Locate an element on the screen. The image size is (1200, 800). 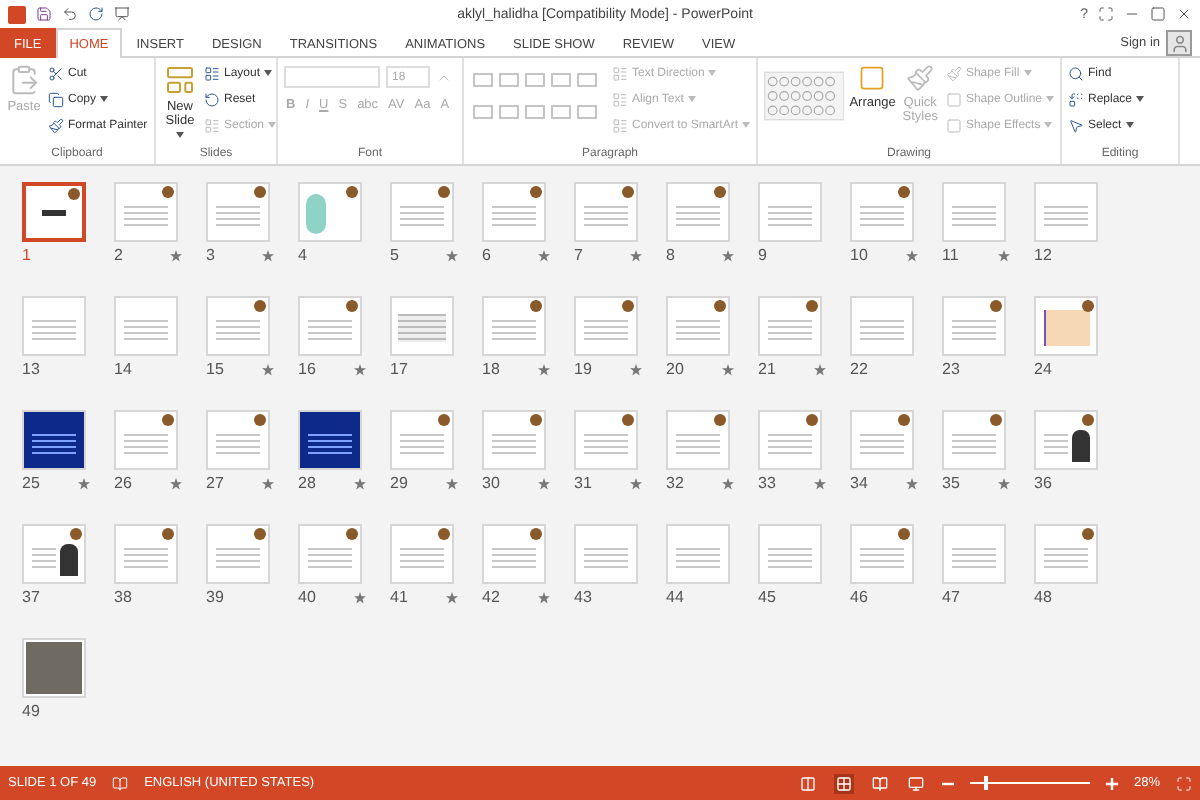
title-text-mark is located at coordinates (54, 213).